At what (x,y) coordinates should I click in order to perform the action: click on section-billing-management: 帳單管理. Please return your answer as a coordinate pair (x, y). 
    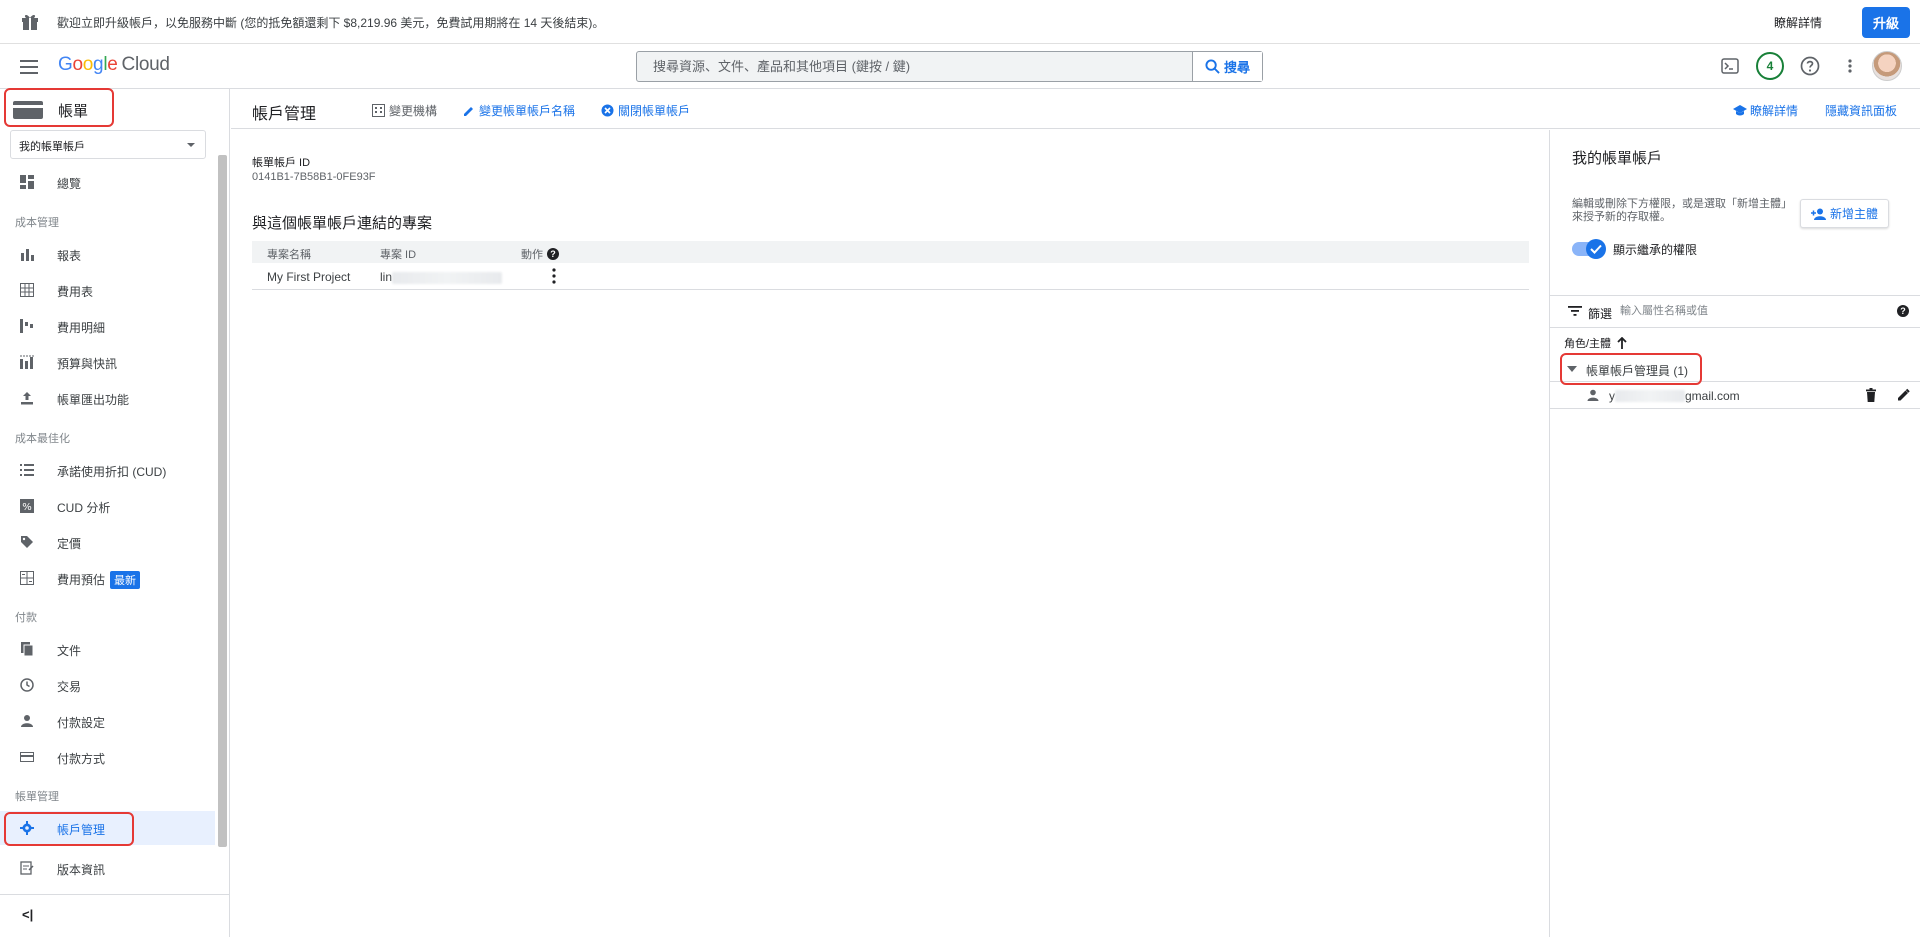
    Looking at the image, I should click on (37, 797).